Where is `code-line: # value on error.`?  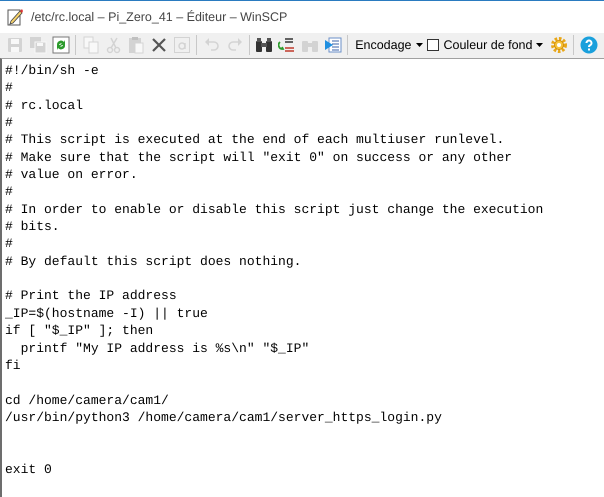
code-line: # value on error. is located at coordinates (71, 175).